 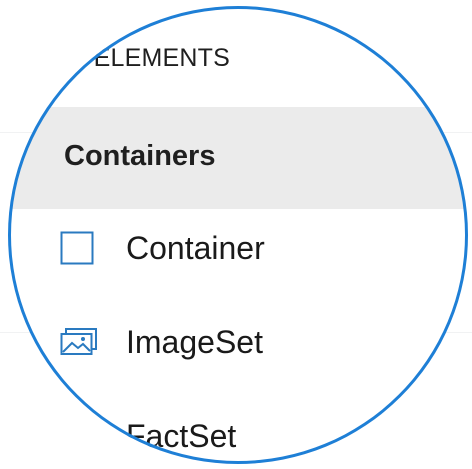 I want to click on imageset-icon, so click(x=82, y=342).